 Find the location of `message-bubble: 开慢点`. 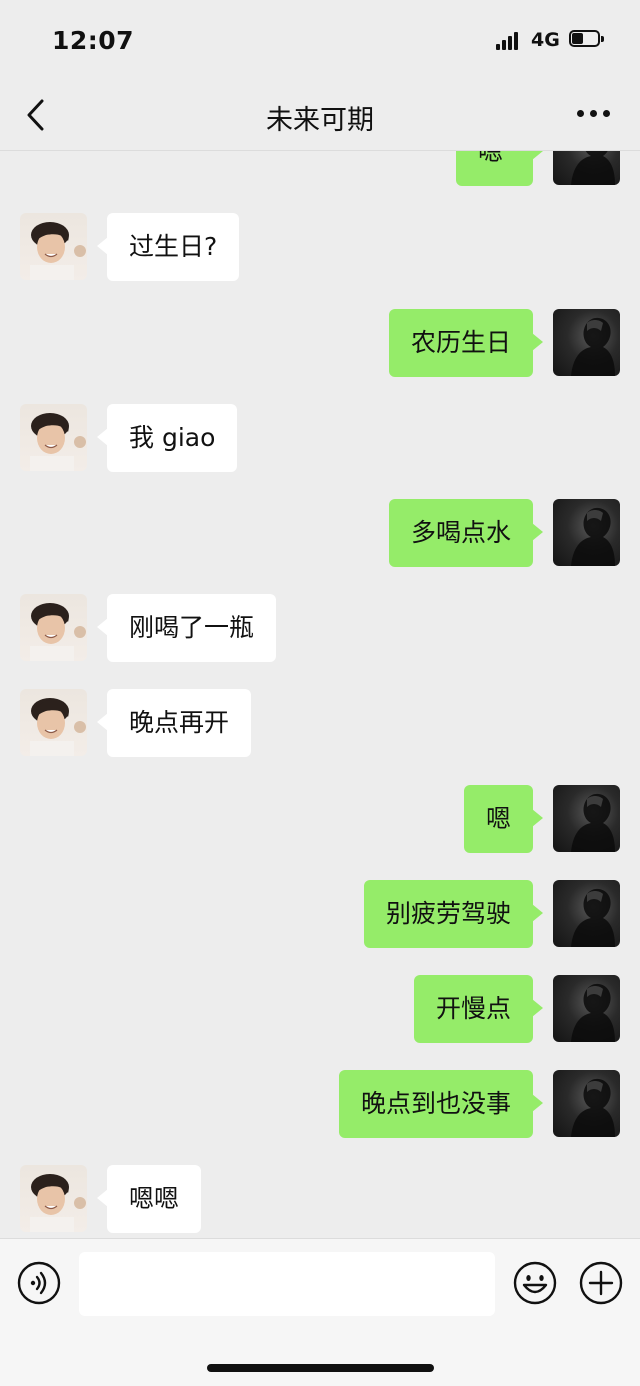

message-bubble: 开慢点 is located at coordinates (478, 1009).